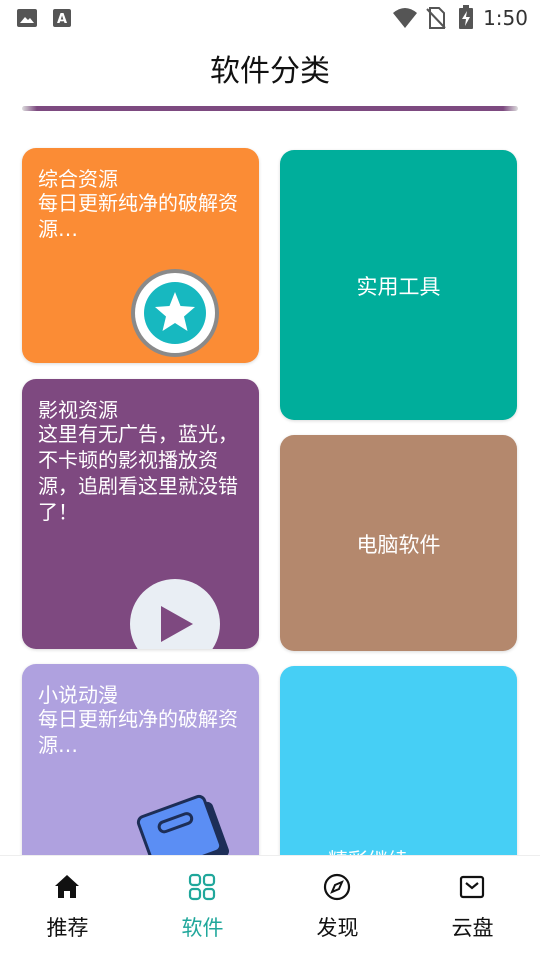  I want to click on card-title: 影视资源, so click(78, 410).